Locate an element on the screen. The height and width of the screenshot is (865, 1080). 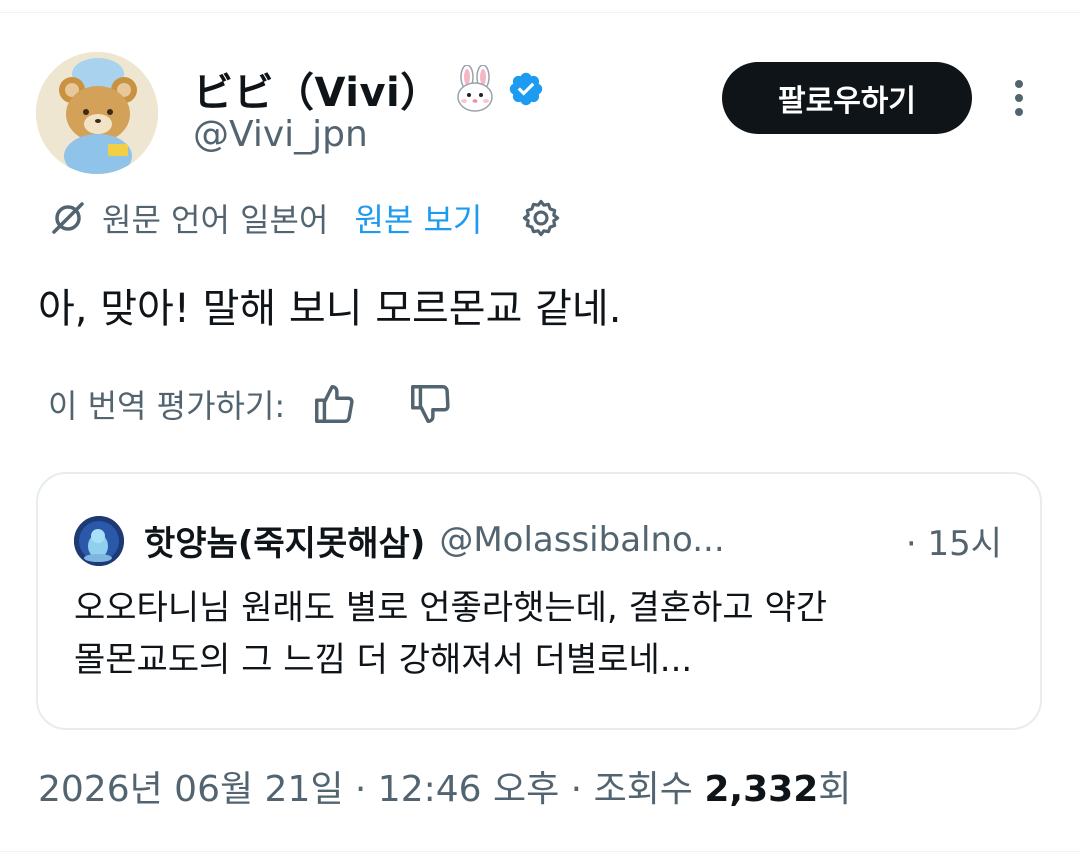
verified-badge-icon is located at coordinates (526, 89).